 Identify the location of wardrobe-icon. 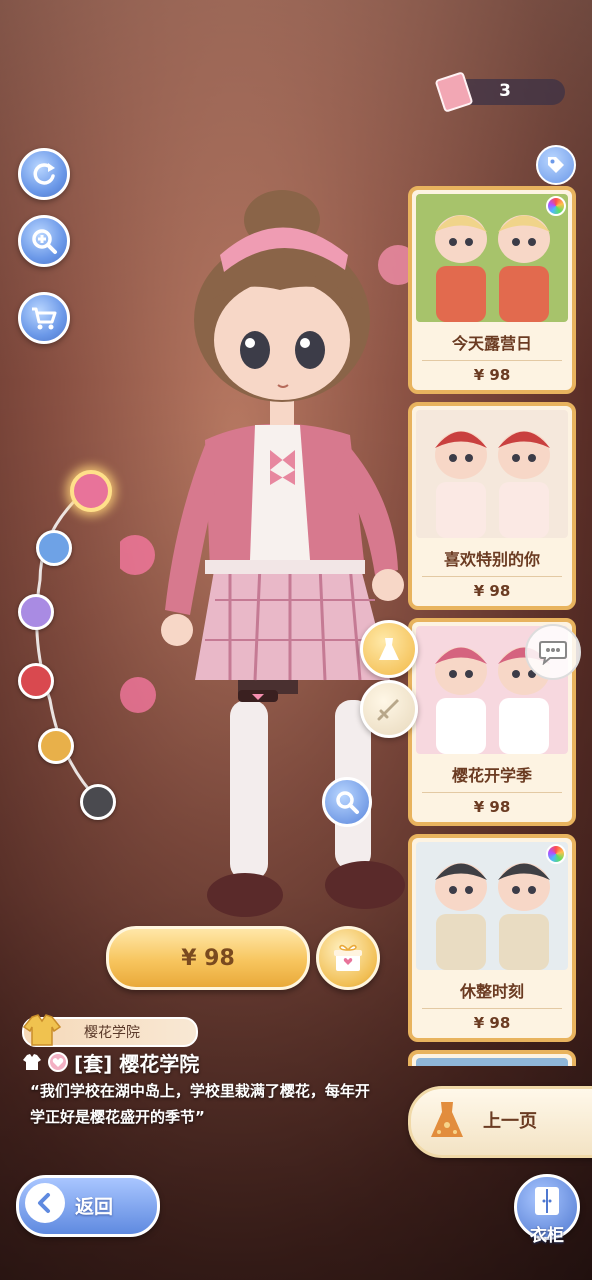
(547, 1201).